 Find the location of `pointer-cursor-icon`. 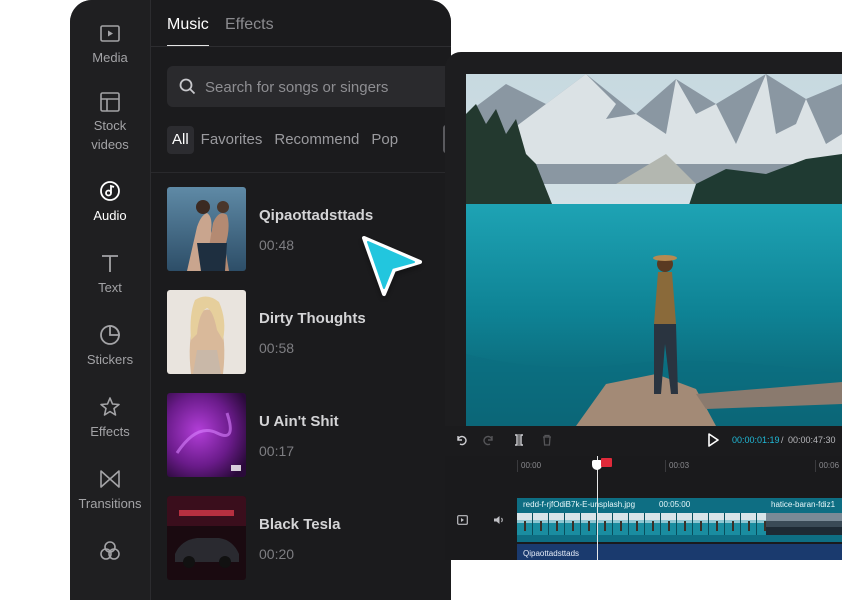

pointer-cursor-icon is located at coordinates (392, 266).